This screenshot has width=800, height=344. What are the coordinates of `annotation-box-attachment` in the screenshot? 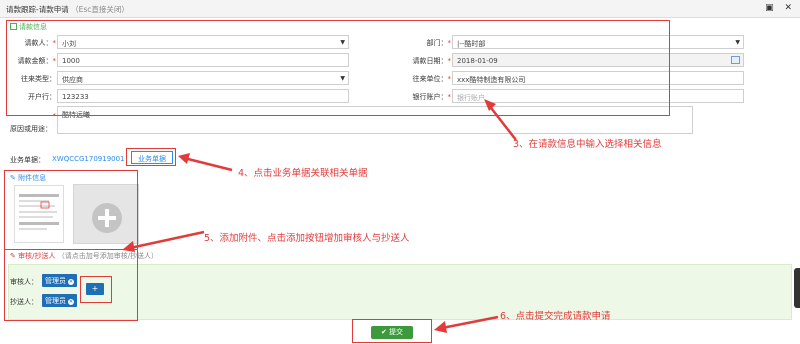 It's located at (71, 210).